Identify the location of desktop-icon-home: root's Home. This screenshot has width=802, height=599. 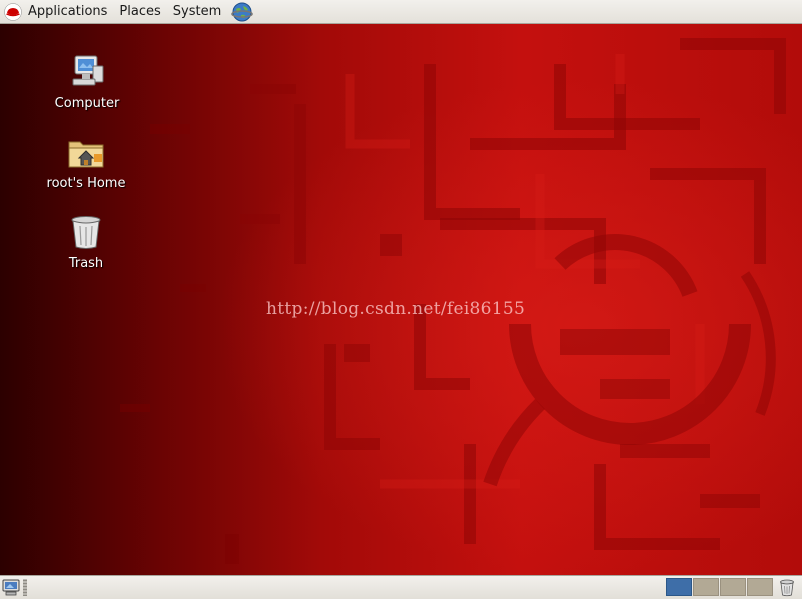
(86, 161).